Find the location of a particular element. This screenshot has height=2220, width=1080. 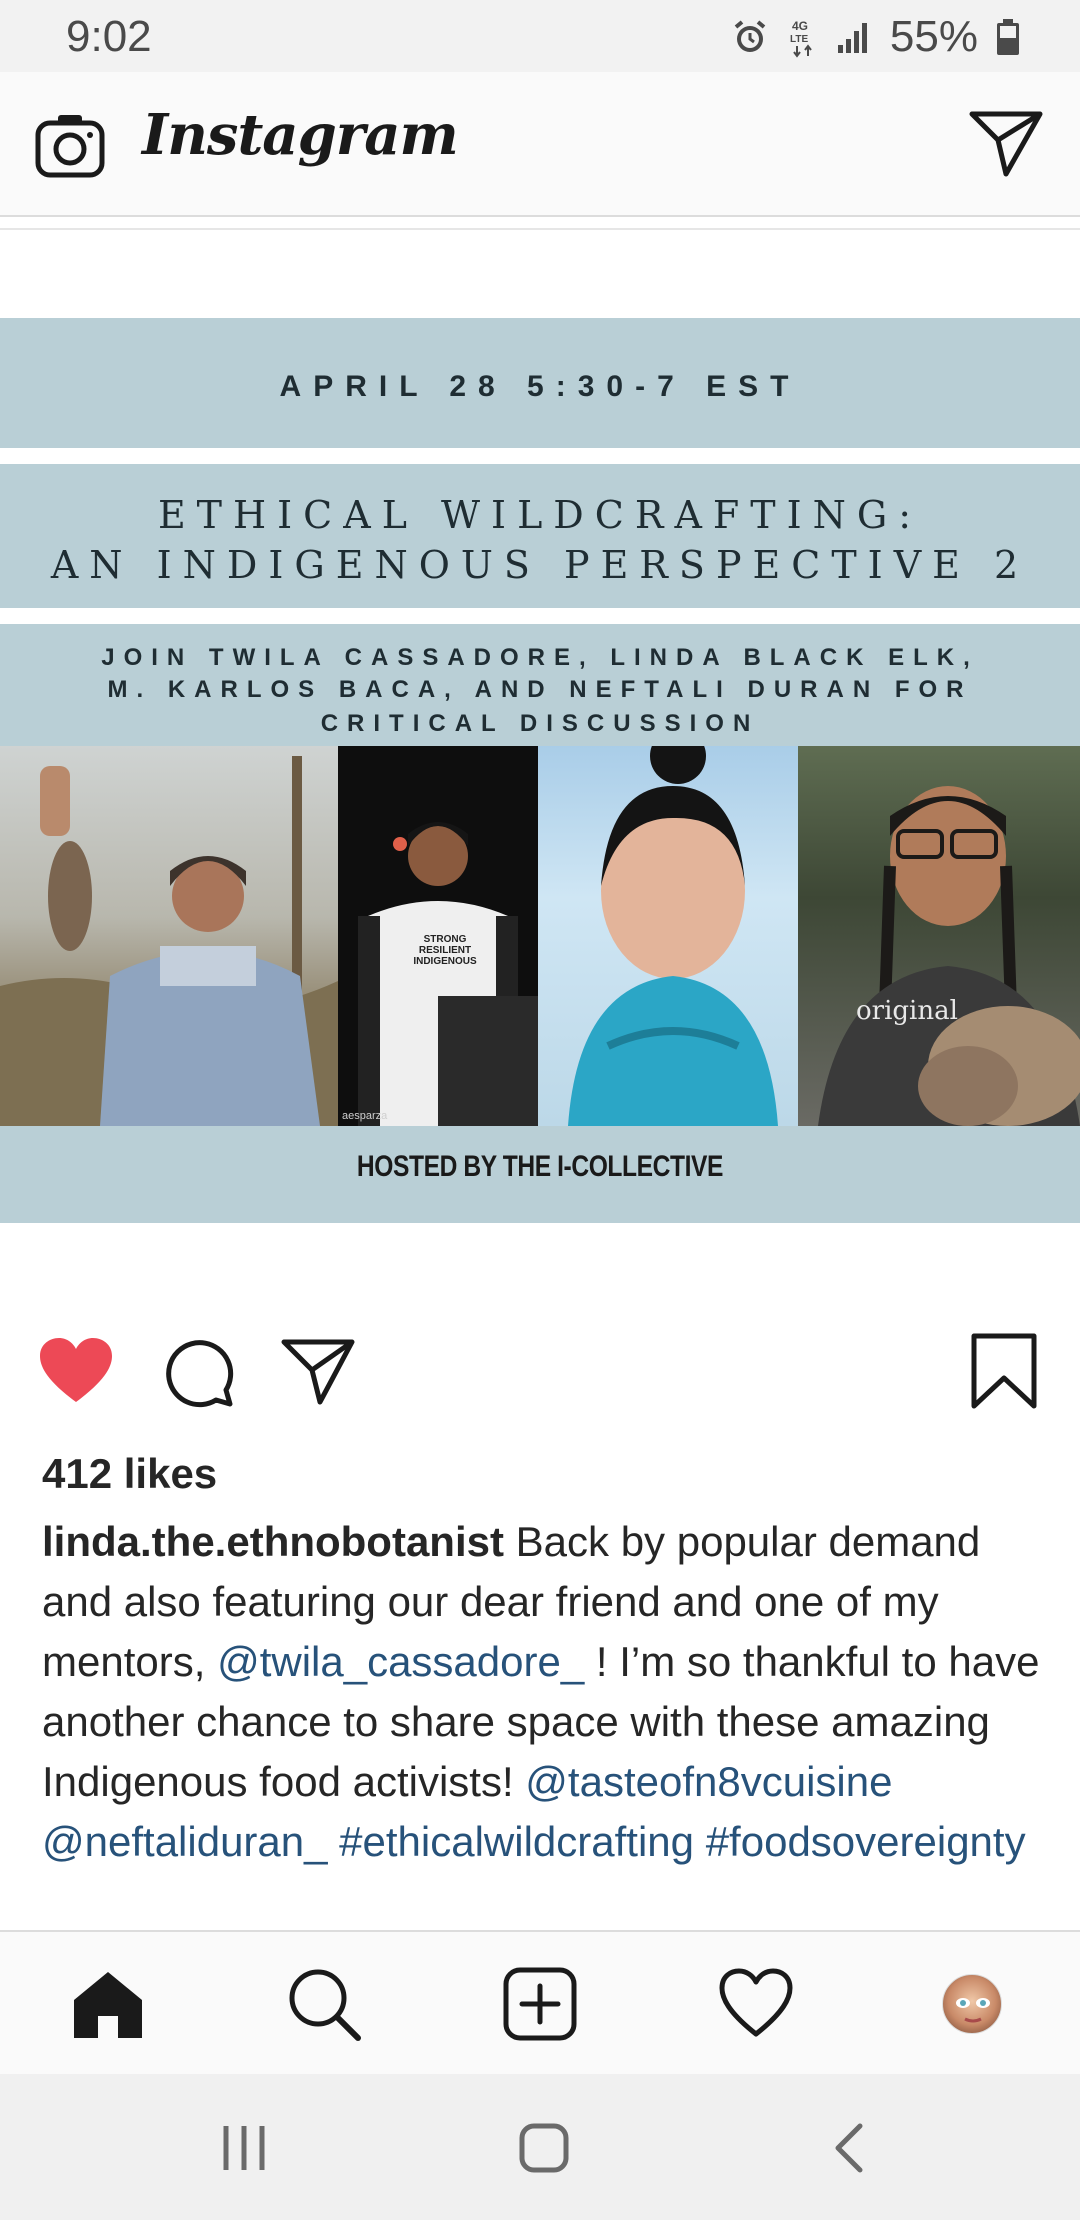

post-image-date: APRIL 28 5:30-7 EST is located at coordinates (540, 386).